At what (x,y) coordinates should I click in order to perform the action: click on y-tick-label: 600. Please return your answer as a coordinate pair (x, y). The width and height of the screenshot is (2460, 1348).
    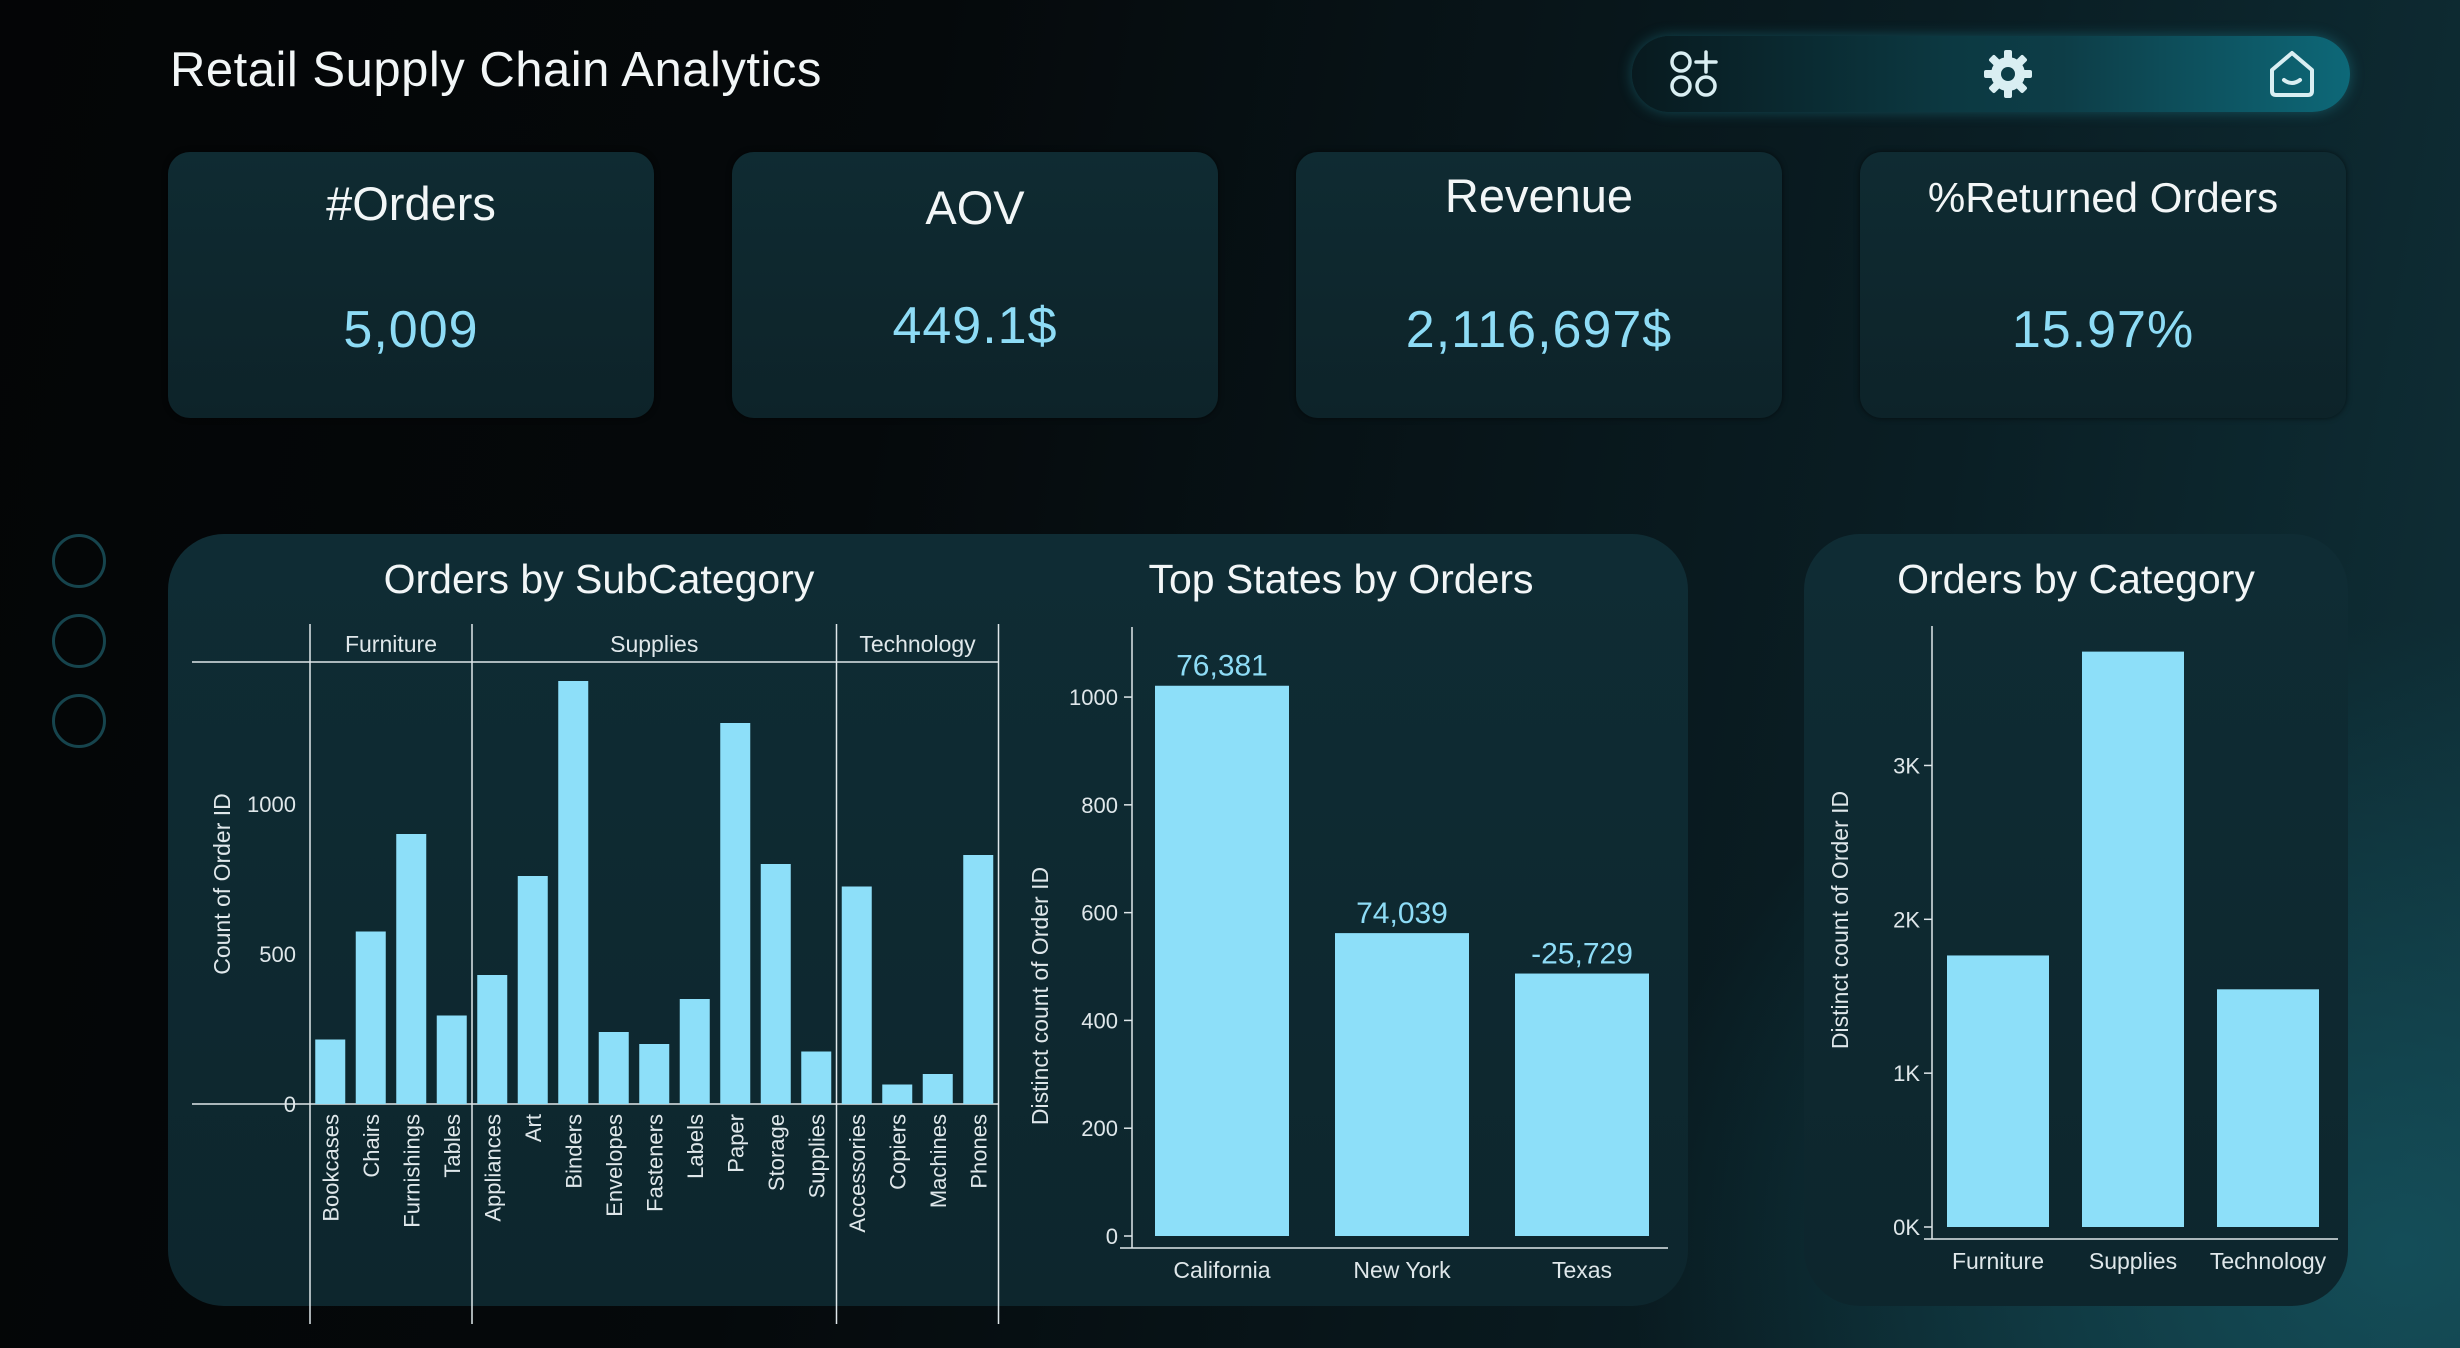
    Looking at the image, I should click on (1099, 913).